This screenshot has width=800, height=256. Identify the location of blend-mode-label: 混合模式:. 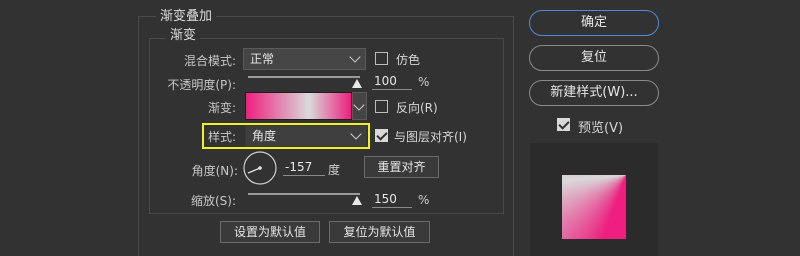
(209, 61).